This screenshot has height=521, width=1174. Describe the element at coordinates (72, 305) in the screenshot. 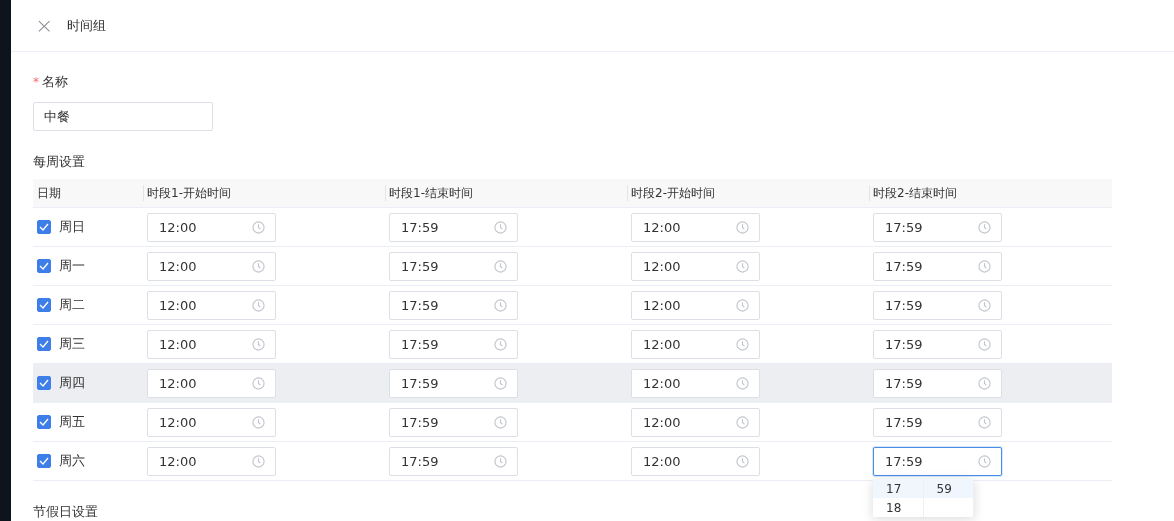

I see `day-label: 周二` at that location.